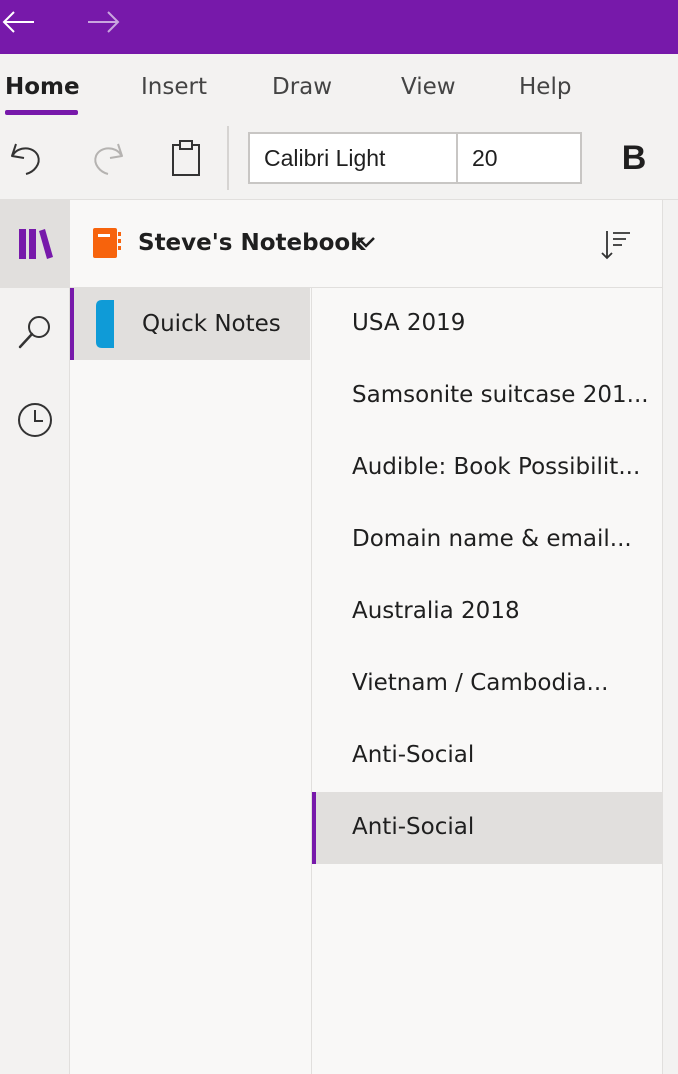 The height and width of the screenshot is (1074, 678). I want to click on title-bar, so click(339, 27).